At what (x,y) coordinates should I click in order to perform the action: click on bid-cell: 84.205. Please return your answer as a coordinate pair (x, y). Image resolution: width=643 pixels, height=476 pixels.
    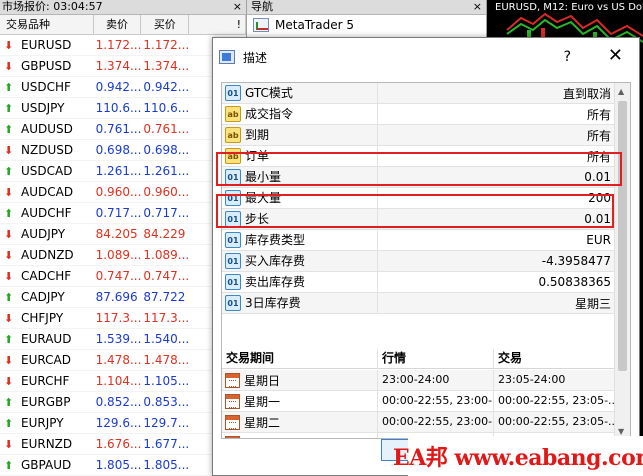
    Looking at the image, I should click on (116, 234).